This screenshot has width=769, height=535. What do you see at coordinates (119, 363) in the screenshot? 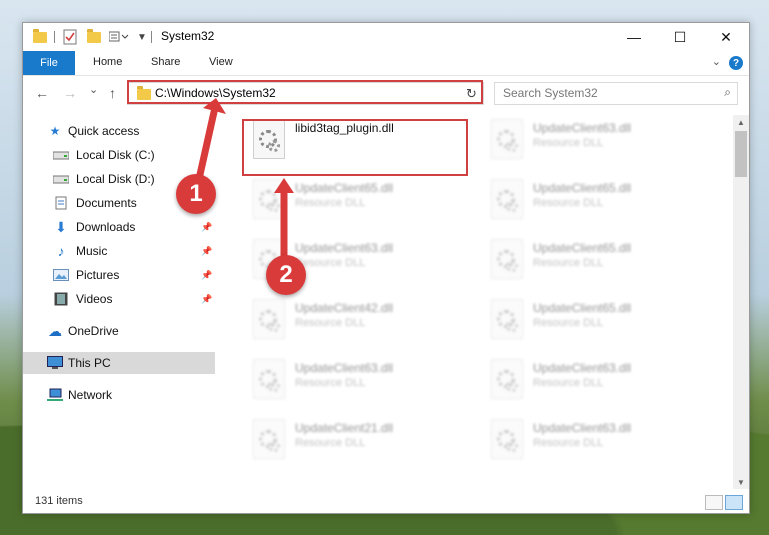
I see `sidebar-item-this-pc: This PC` at bounding box center [119, 363].